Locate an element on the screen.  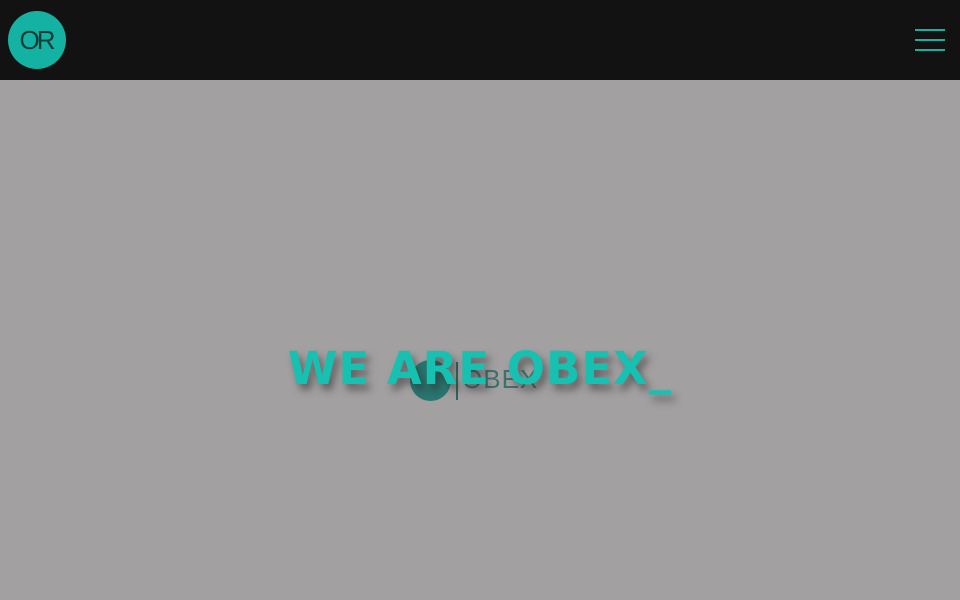
home-logo-button: OR is located at coordinates (37, 40).